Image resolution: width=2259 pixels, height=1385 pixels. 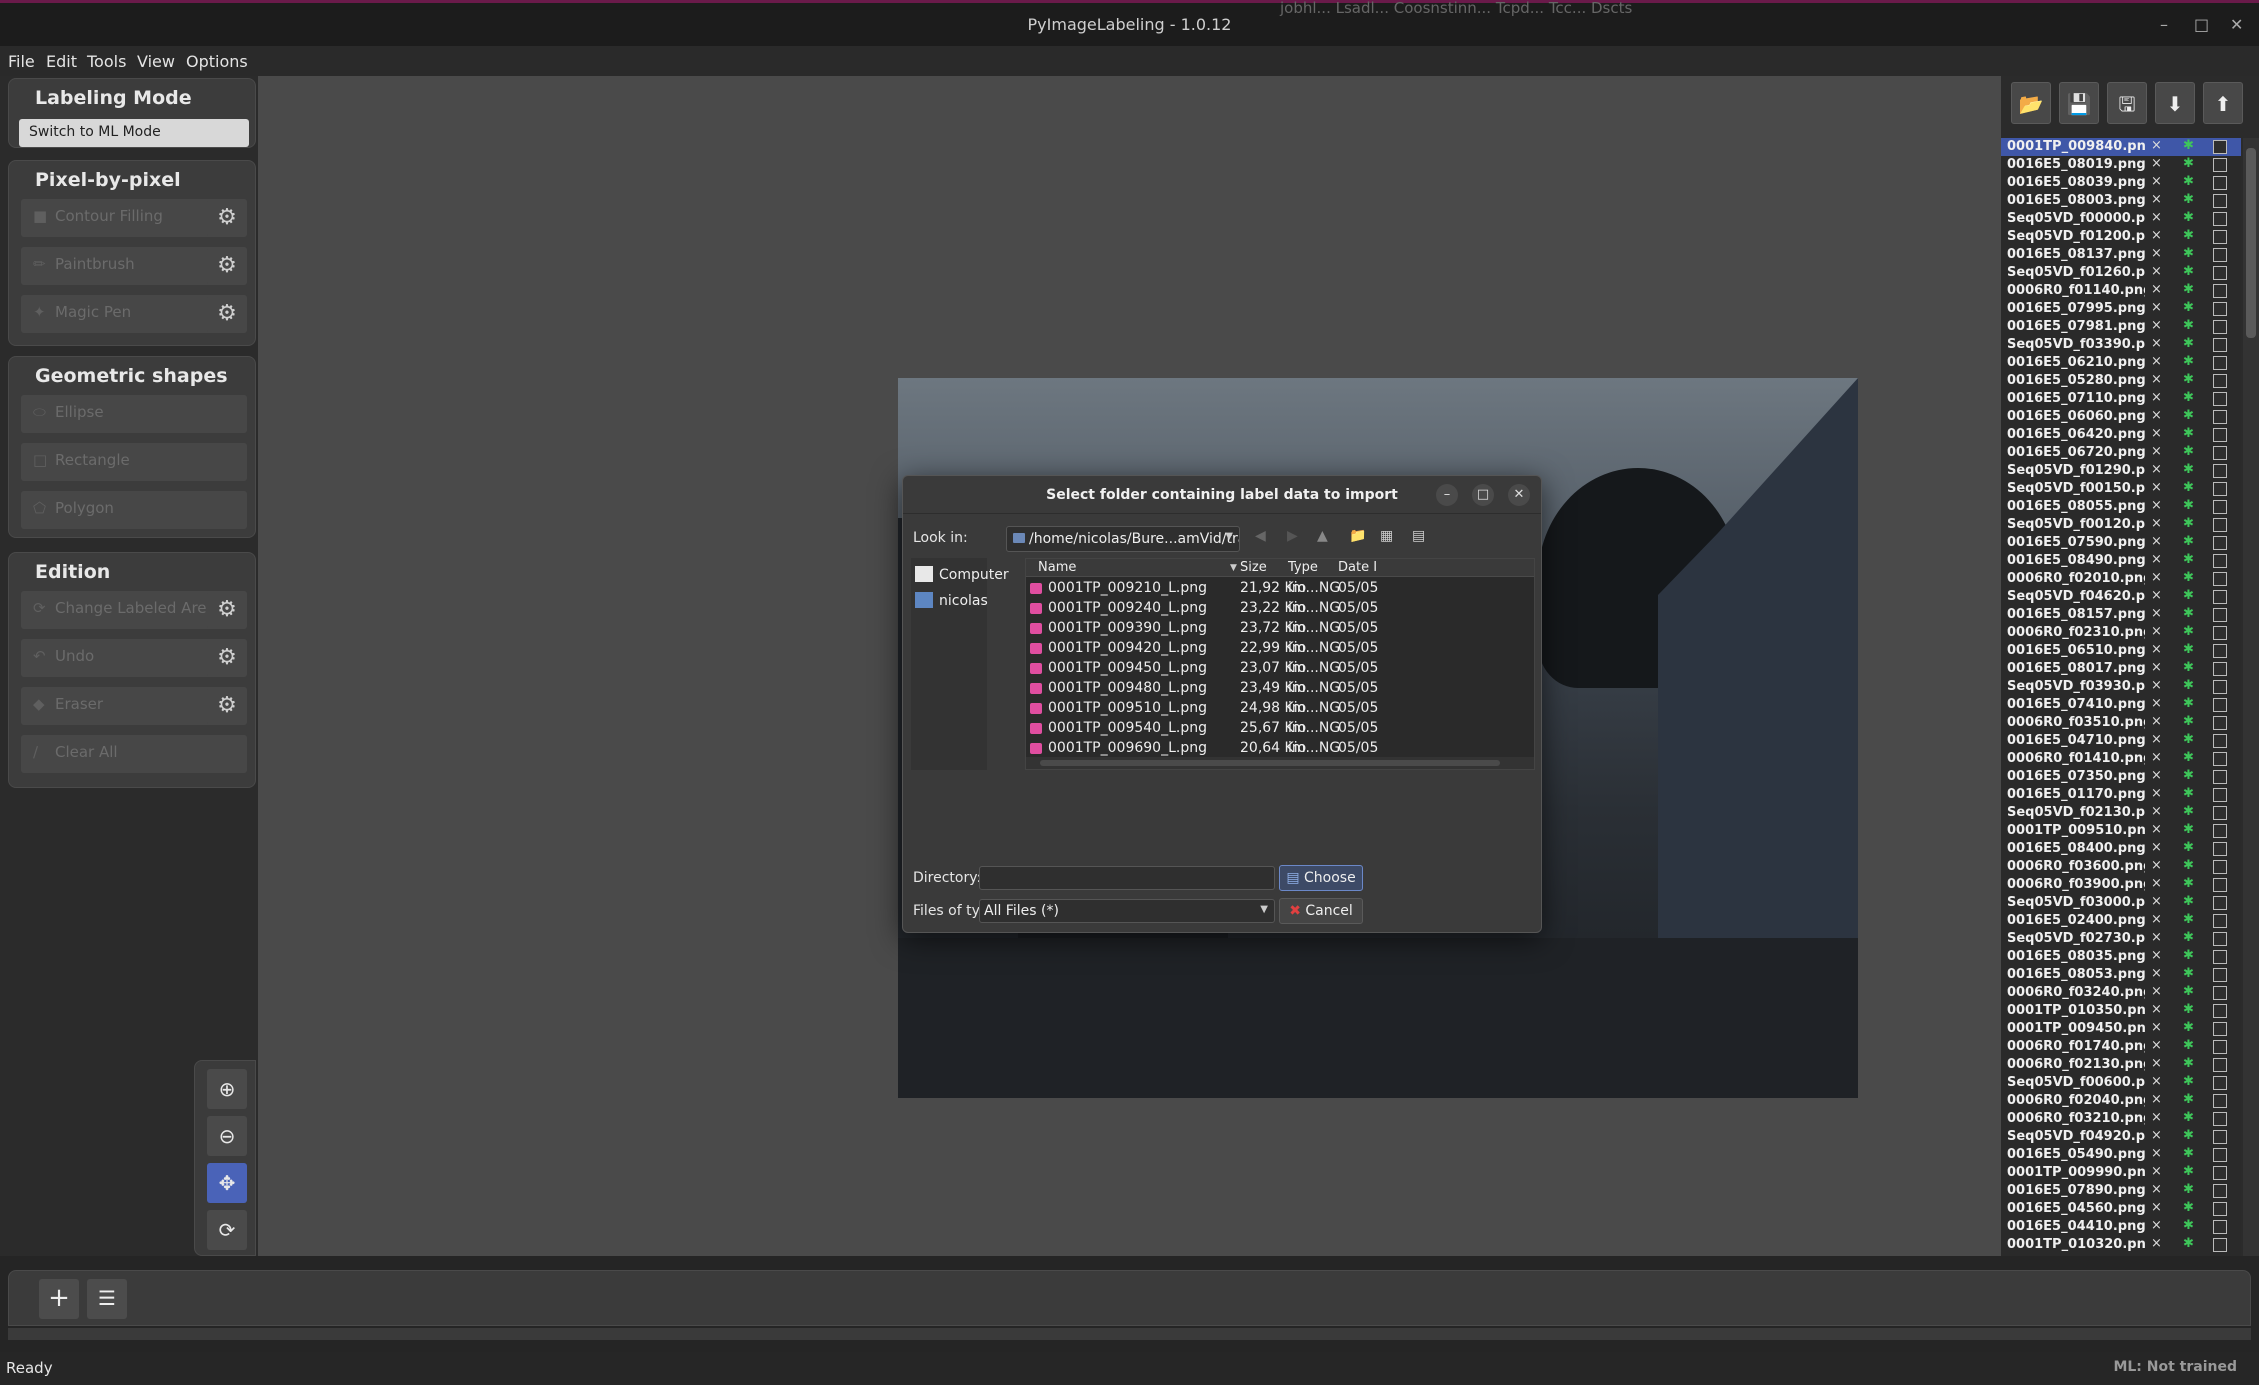 What do you see at coordinates (217, 61) in the screenshot?
I see `menu-options: Options` at bounding box center [217, 61].